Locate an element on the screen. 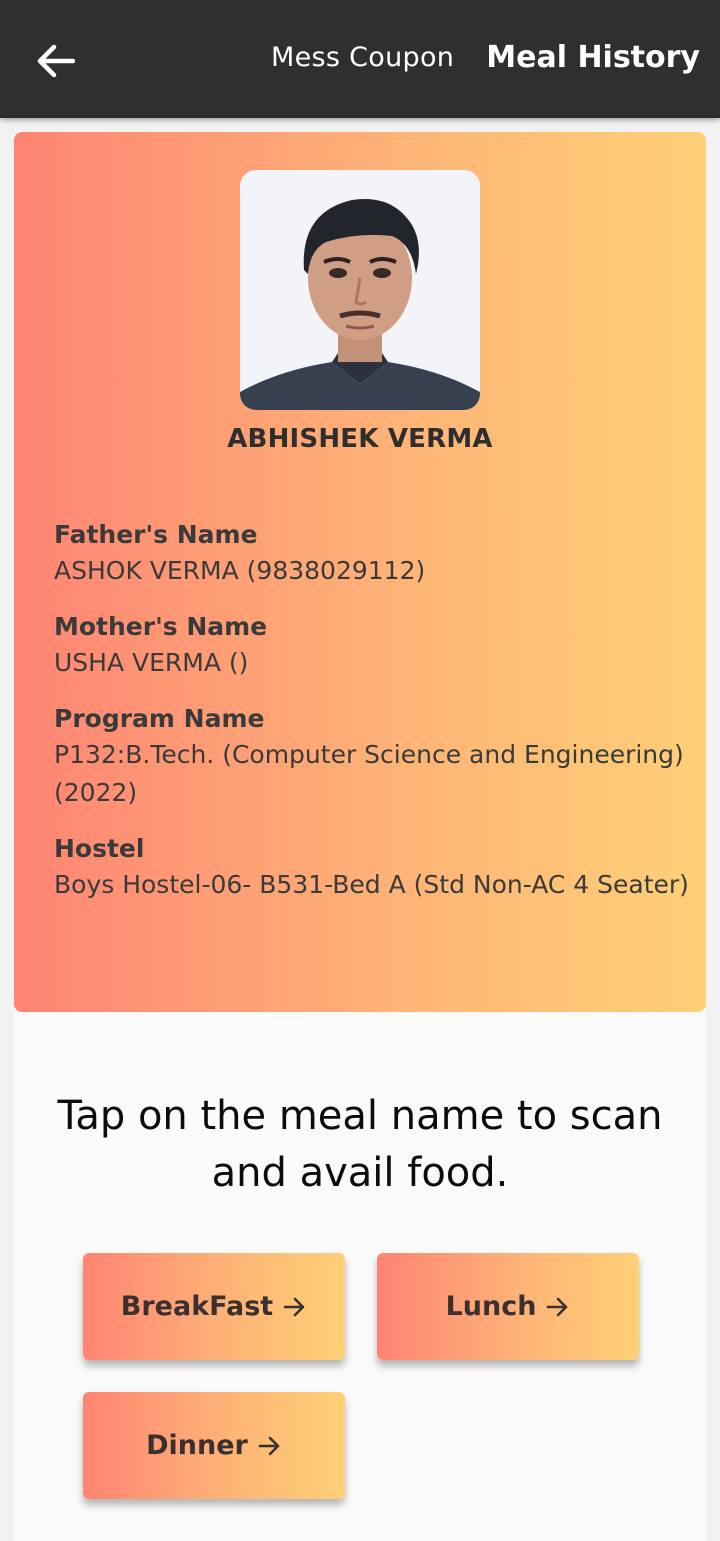 The image size is (720, 1541). hostel-label: Hostel is located at coordinates (99, 848).